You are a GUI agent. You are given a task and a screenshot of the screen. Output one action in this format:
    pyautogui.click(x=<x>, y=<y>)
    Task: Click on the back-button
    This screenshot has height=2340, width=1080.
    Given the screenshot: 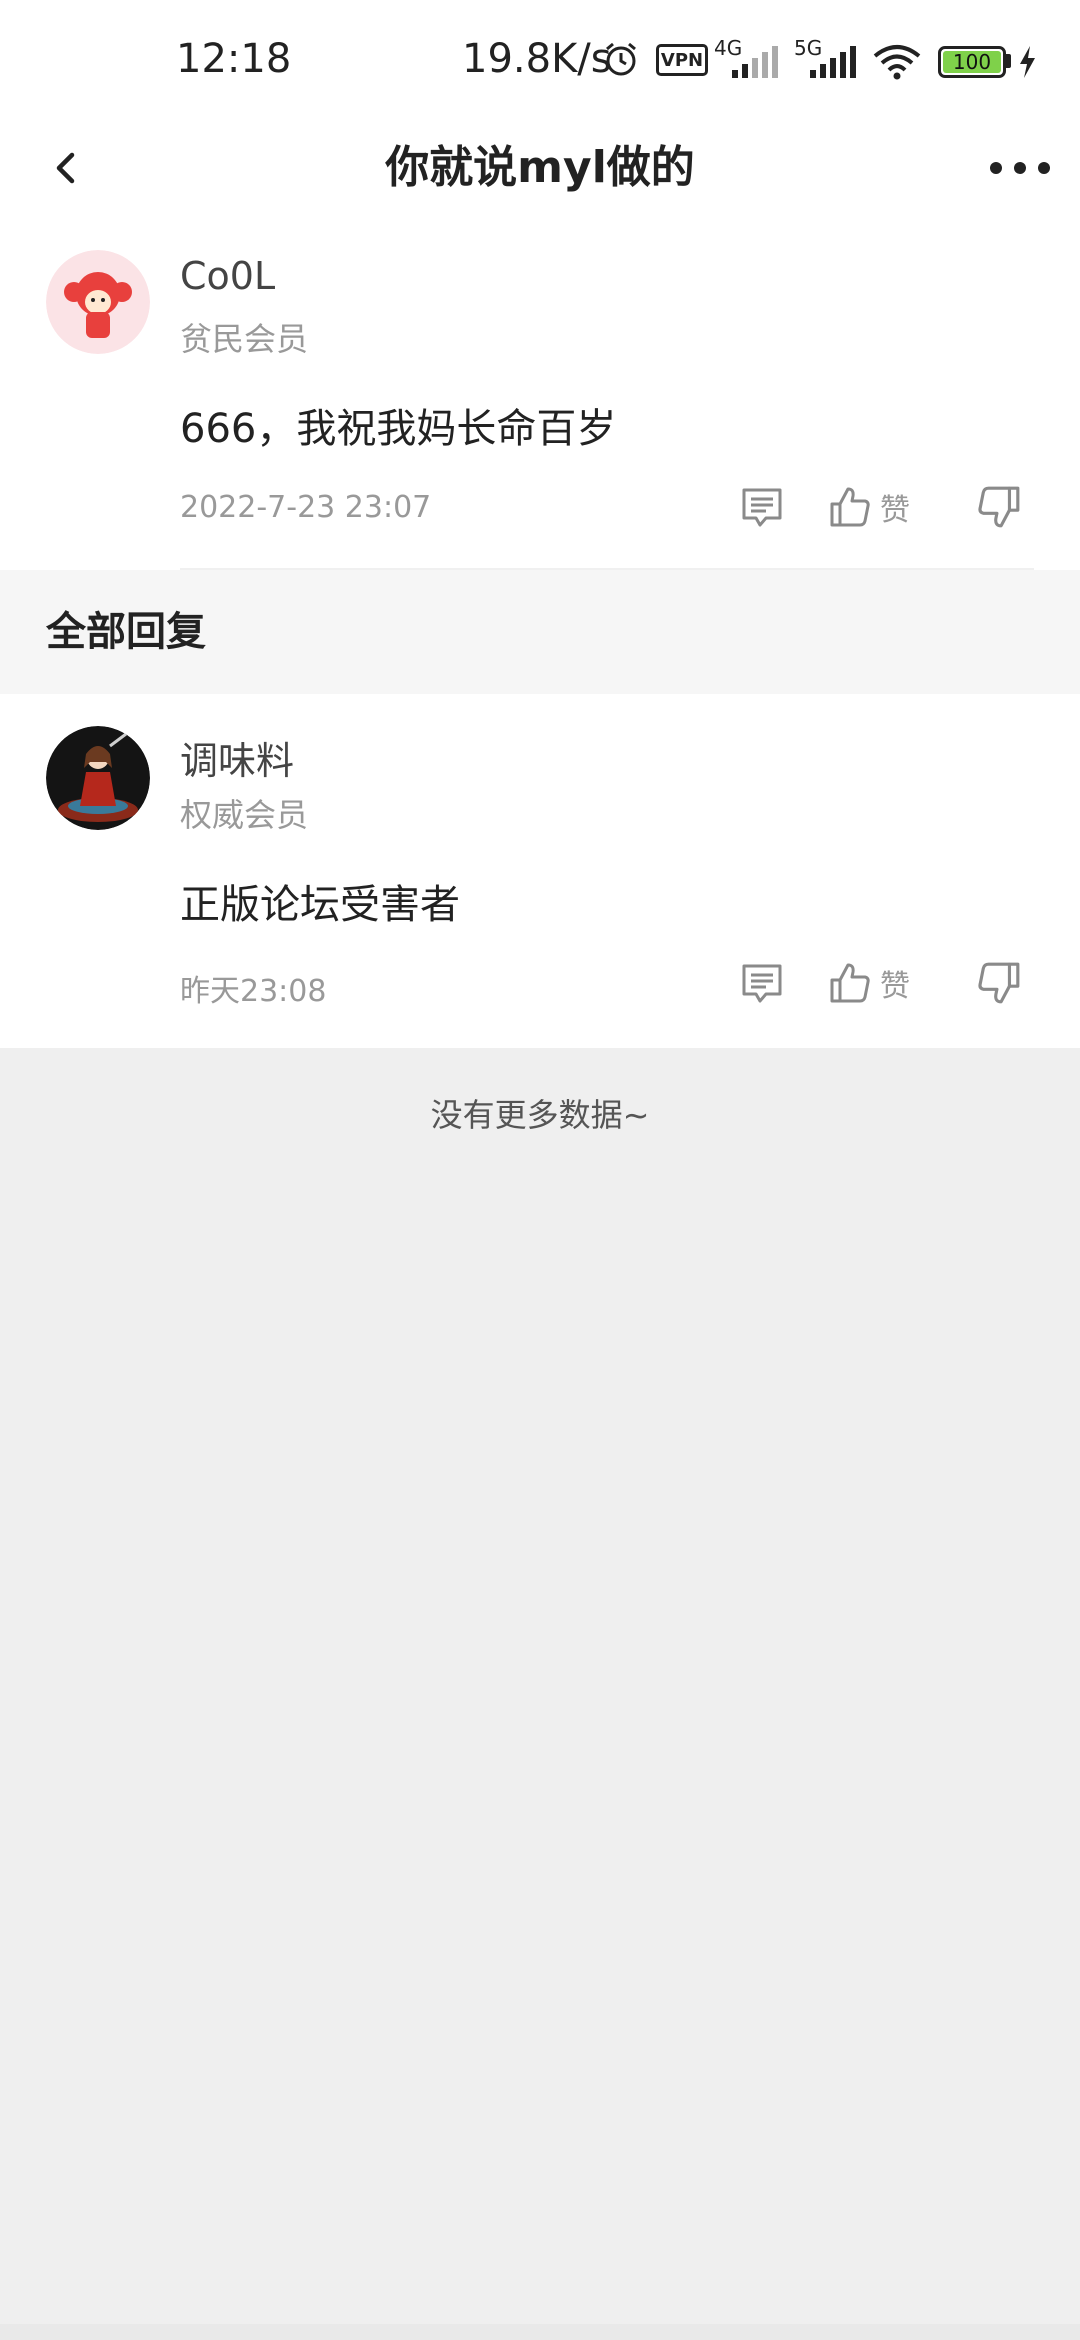 What is the action you would take?
    pyautogui.click(x=66, y=168)
    